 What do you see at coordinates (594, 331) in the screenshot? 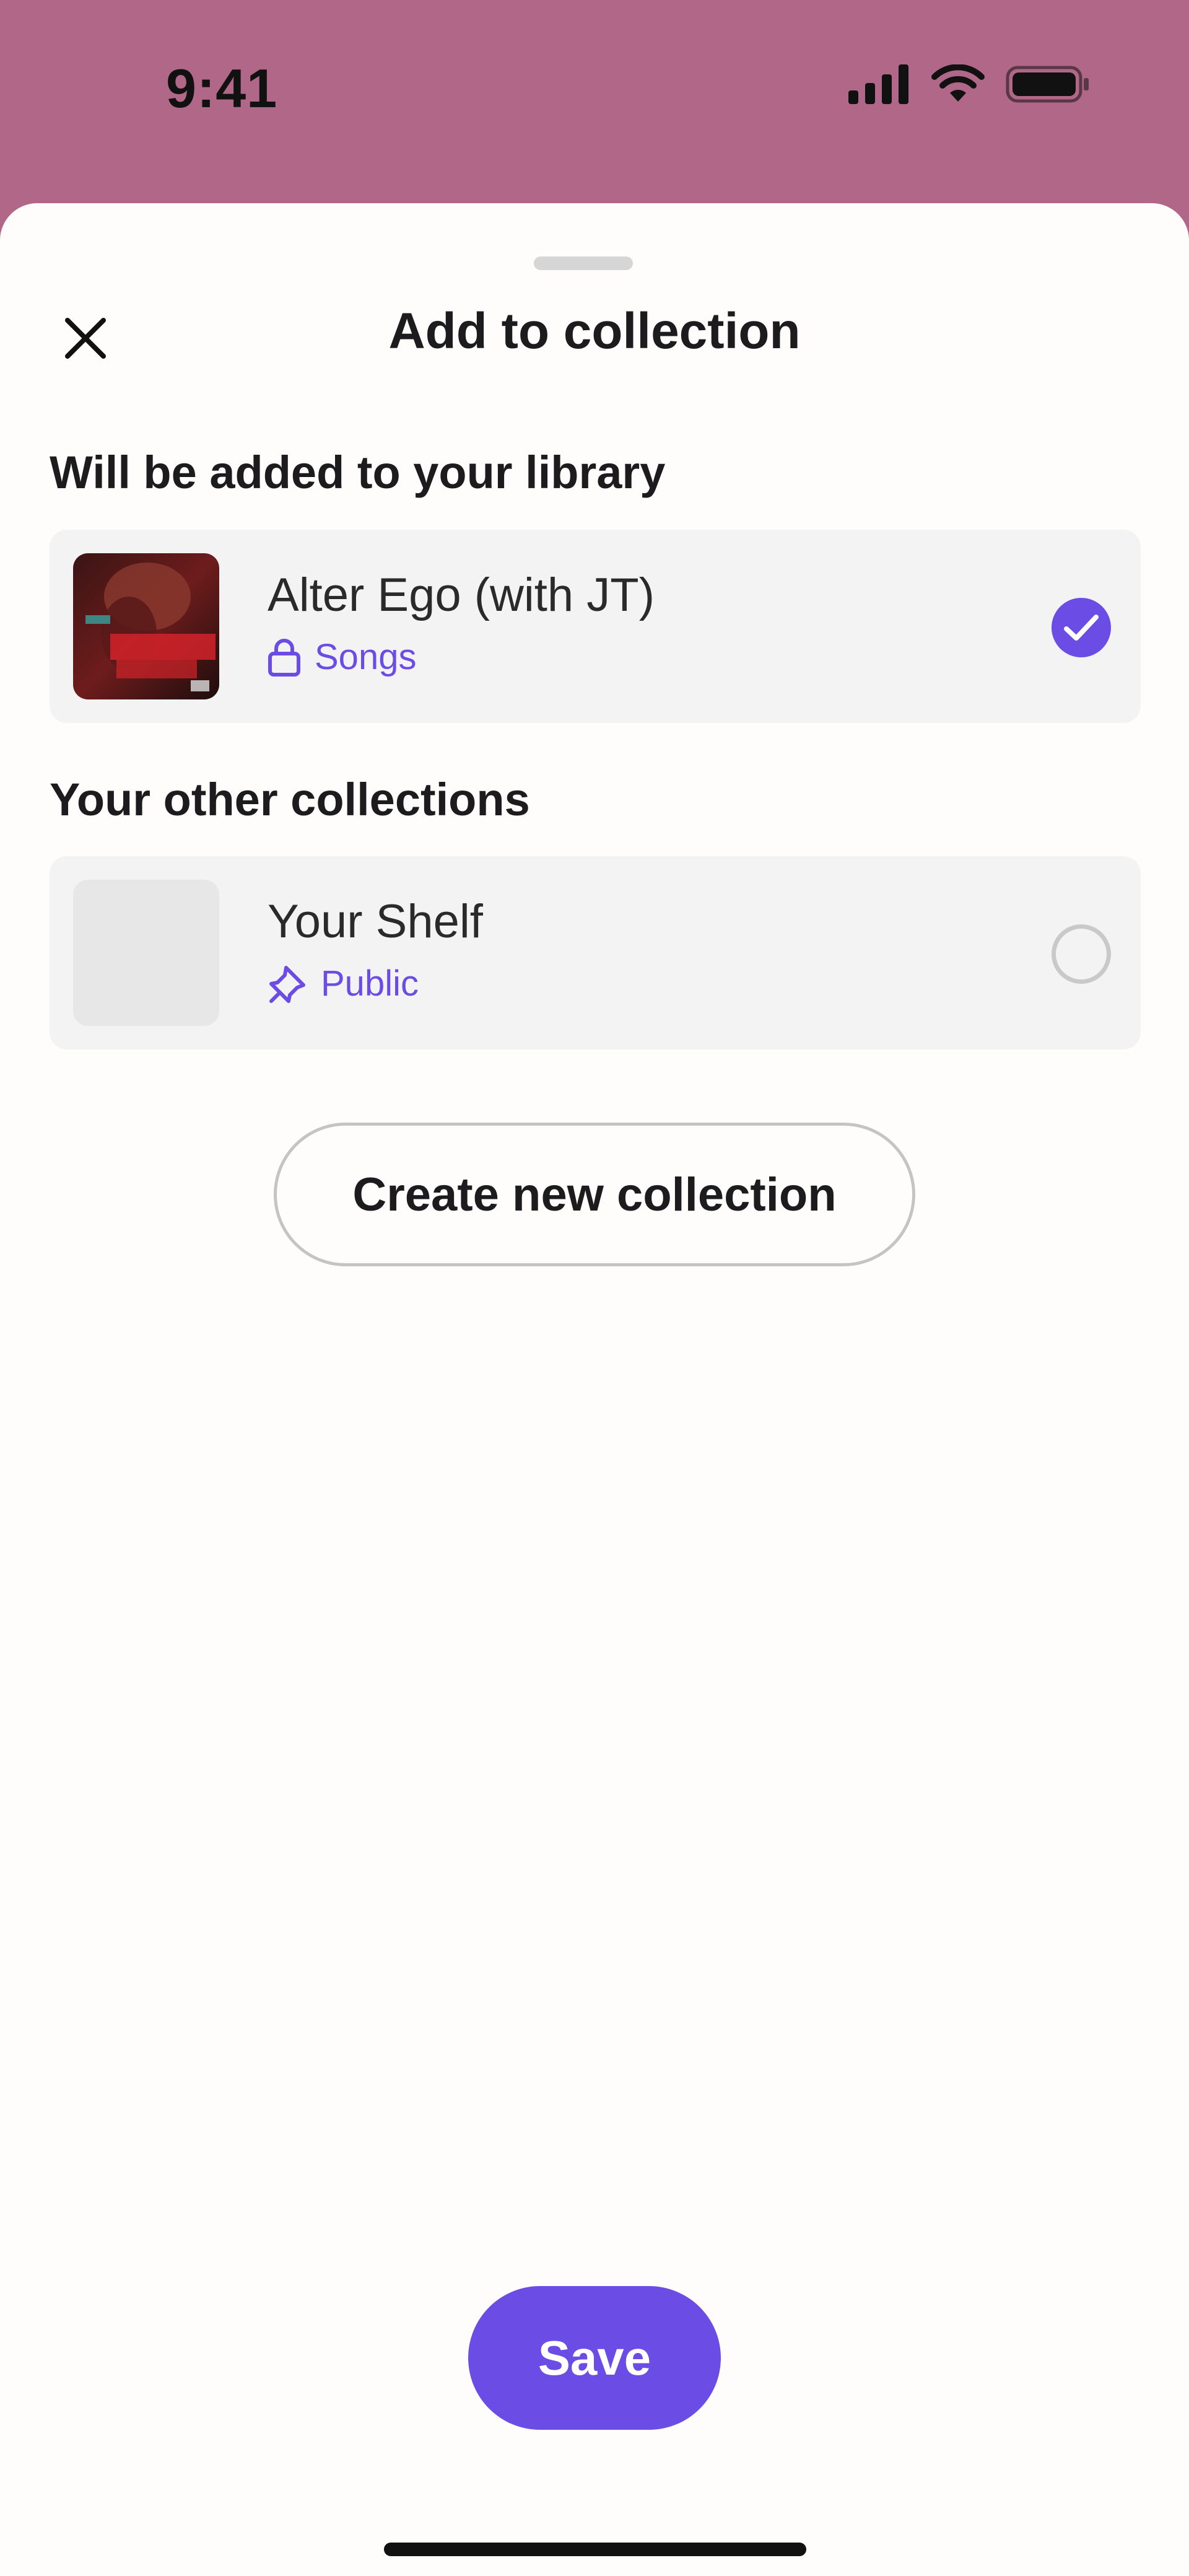
I see `sheet-title: Add to collection` at bounding box center [594, 331].